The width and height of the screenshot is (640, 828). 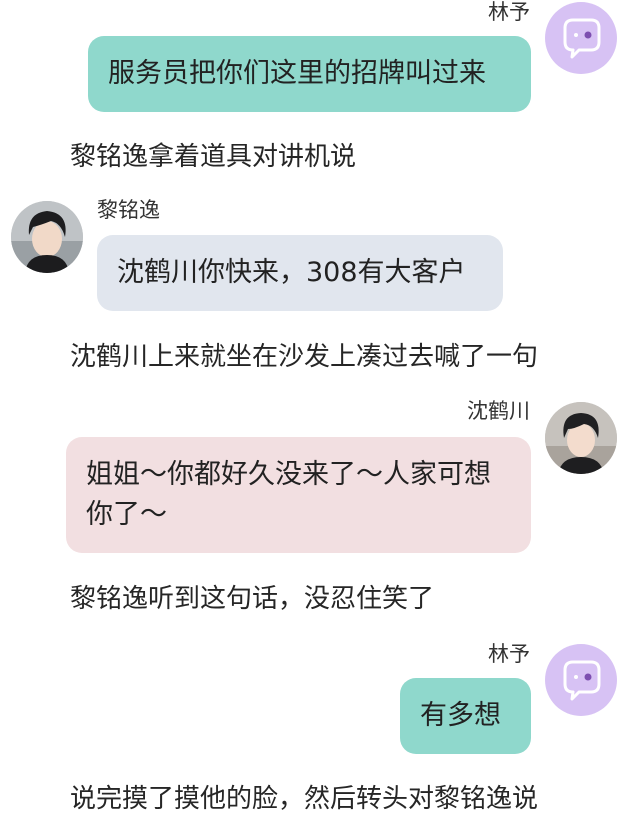 What do you see at coordinates (297, 73) in the screenshot?
I see `message-text: 服务员把你们这里的招牌叫过来` at bounding box center [297, 73].